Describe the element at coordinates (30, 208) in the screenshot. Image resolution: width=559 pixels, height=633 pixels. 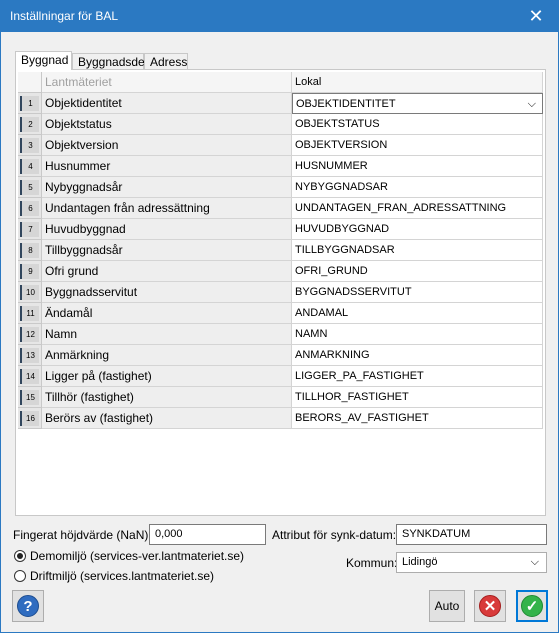
I see `row-header: 6` at that location.